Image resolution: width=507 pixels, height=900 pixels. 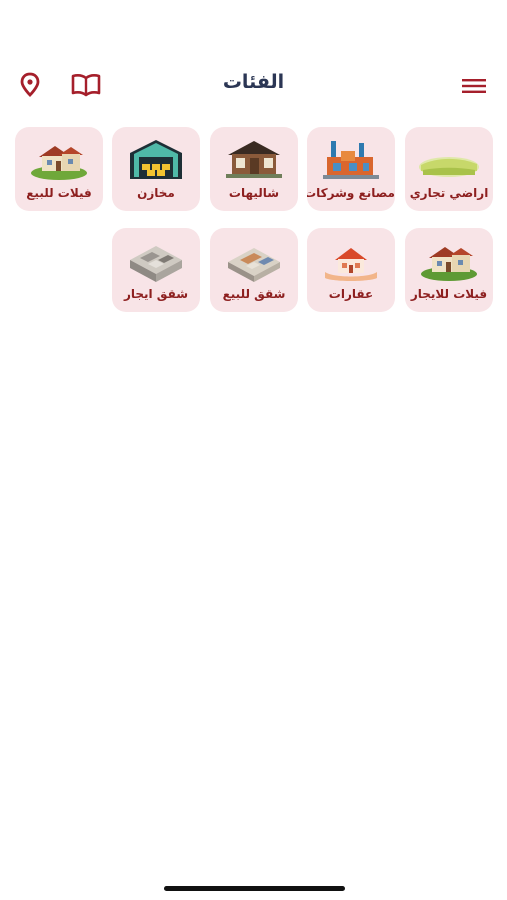 What do you see at coordinates (254, 265) in the screenshot?
I see `apartment-3d-icon` at bounding box center [254, 265].